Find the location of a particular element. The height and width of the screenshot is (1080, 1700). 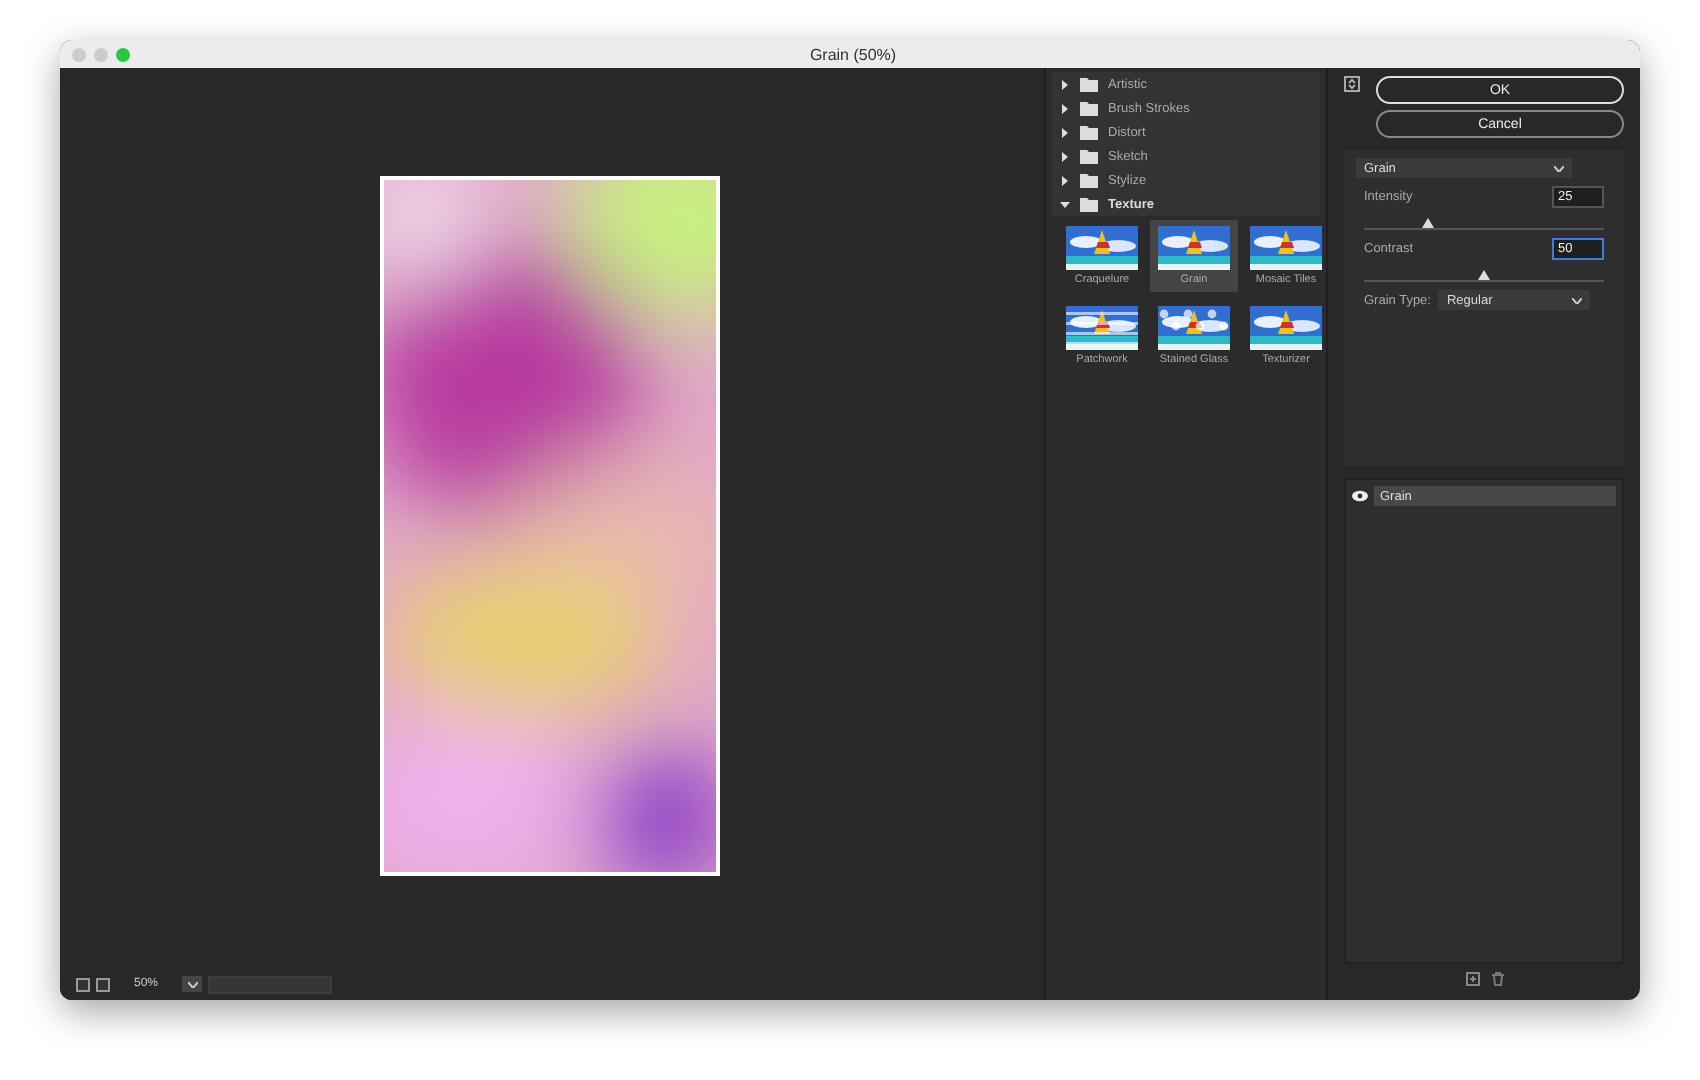

trash-icon is located at coordinates (1497, 978).